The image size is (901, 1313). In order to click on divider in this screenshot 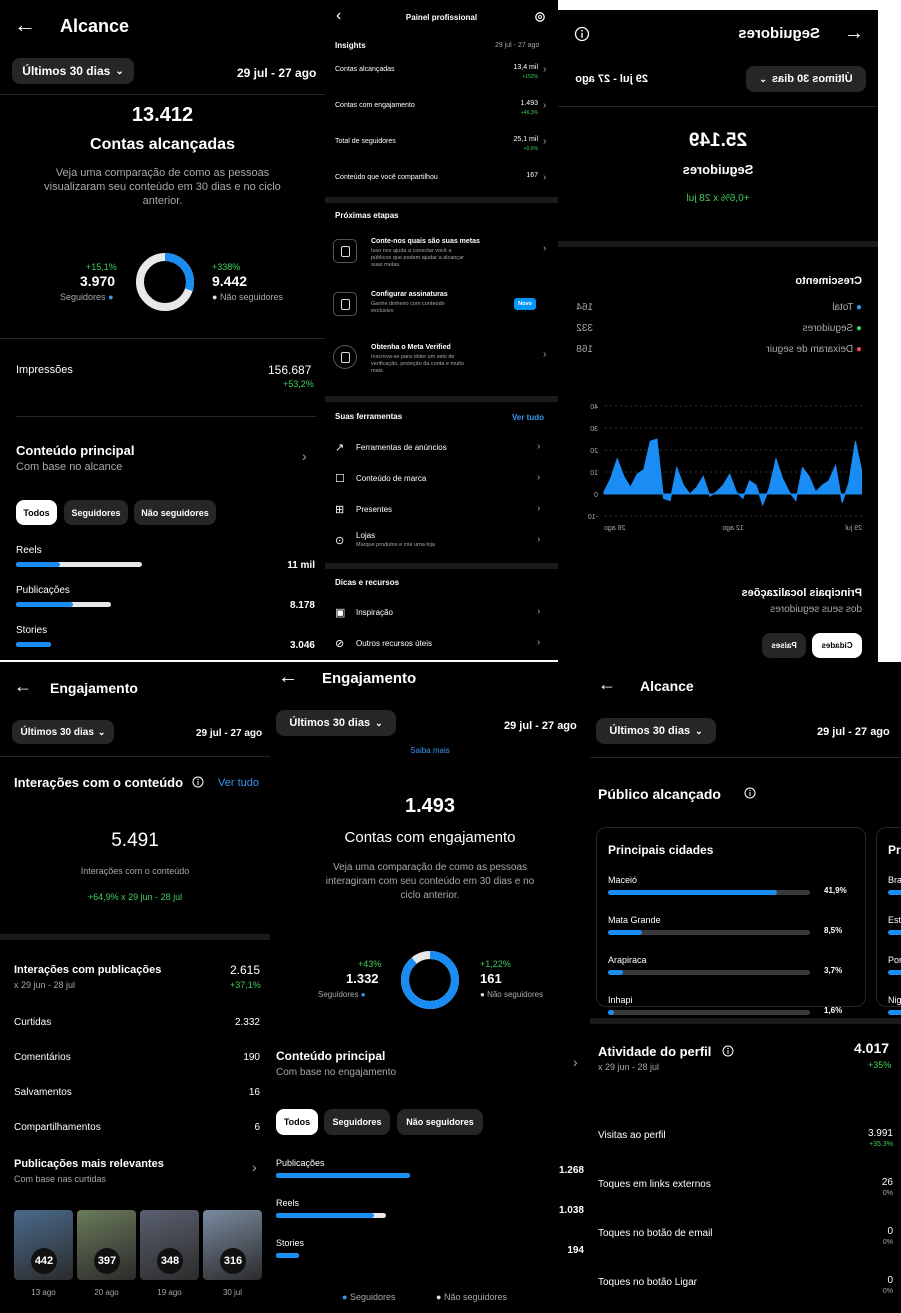, I will do `click(135, 937)`.